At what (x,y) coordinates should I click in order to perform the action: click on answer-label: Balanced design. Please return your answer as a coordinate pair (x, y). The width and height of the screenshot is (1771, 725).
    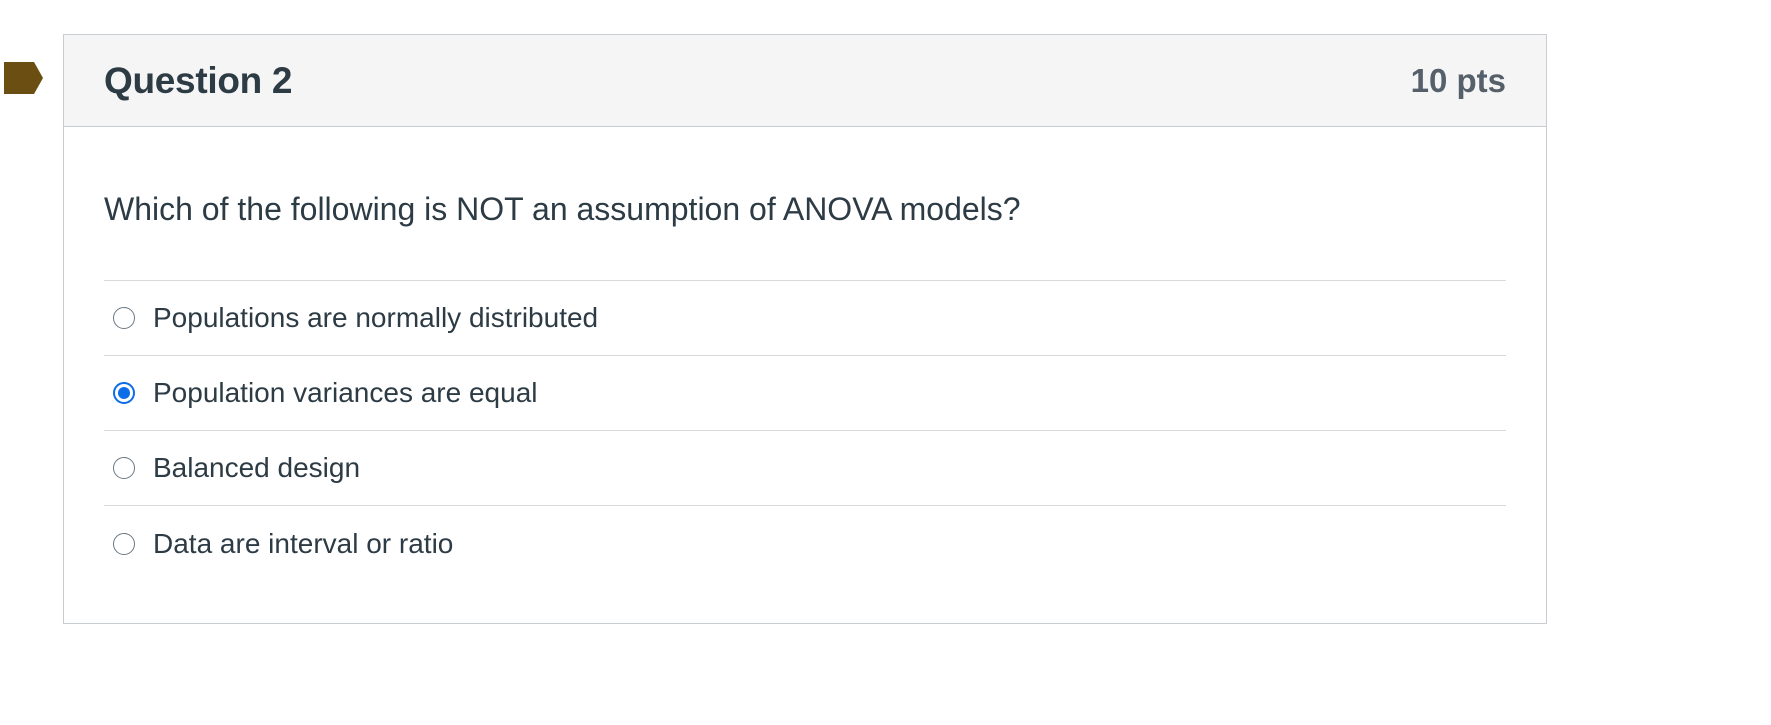
    Looking at the image, I should click on (256, 468).